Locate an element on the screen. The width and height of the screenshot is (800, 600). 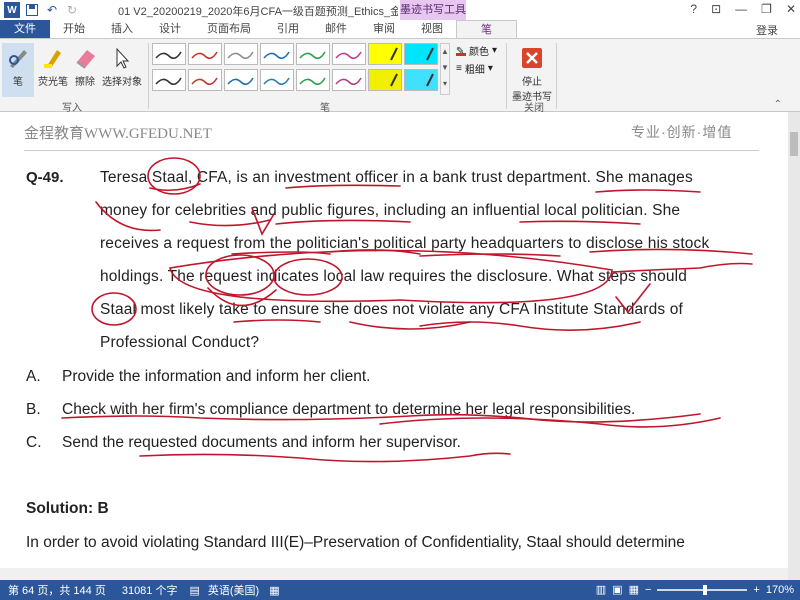
select-objects-button: 选择对象 is located at coordinates (122, 65).